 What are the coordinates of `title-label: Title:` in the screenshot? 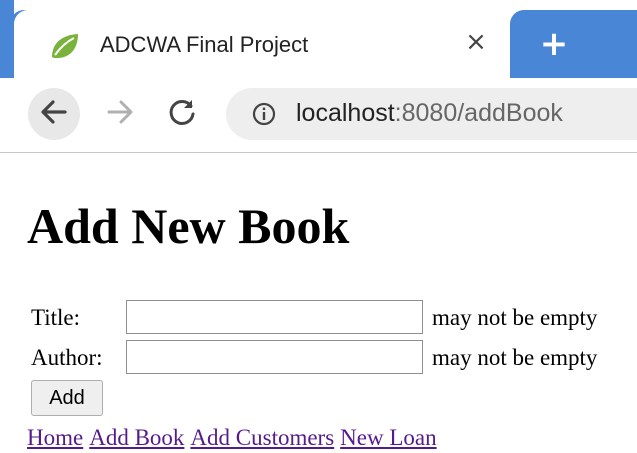 It's located at (56, 317).